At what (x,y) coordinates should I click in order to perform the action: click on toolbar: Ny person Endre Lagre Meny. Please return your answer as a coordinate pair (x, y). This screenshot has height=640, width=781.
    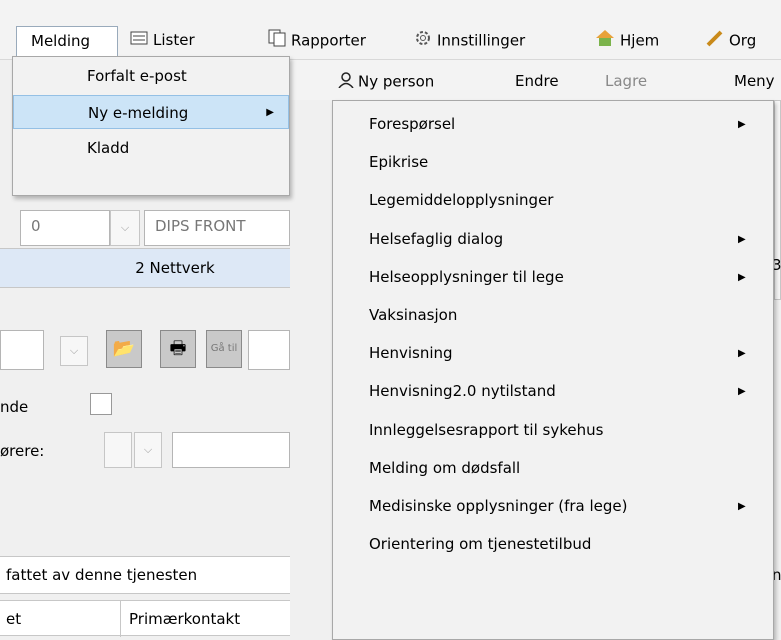
    Looking at the image, I should click on (535, 80).